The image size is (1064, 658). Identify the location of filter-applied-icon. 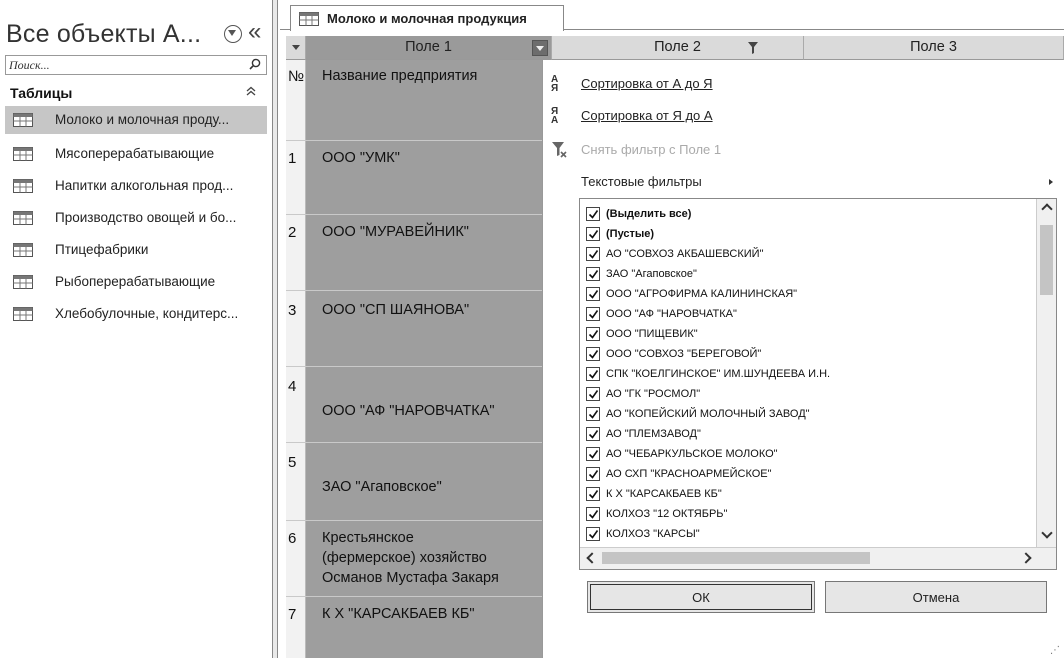
(753, 48).